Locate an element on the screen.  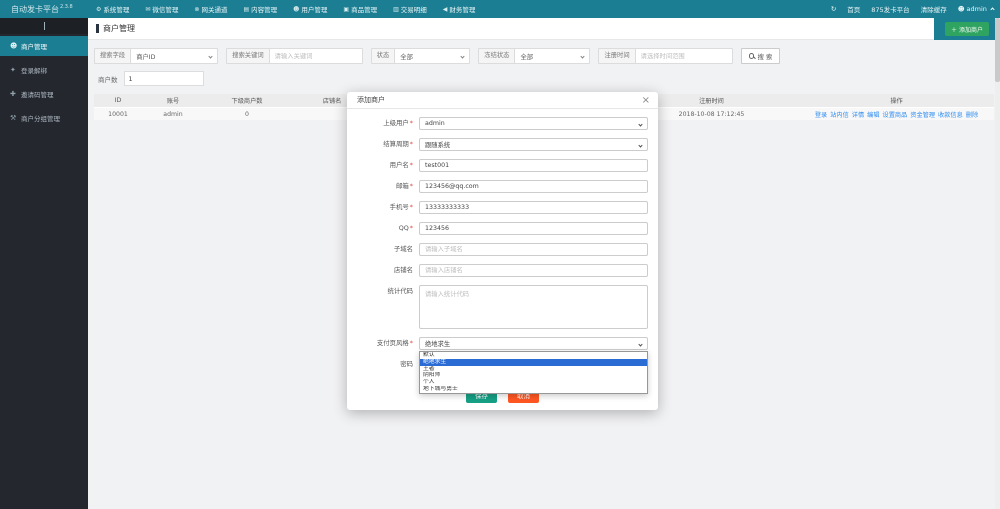
phone-input-wrap is located at coordinates (533, 207).